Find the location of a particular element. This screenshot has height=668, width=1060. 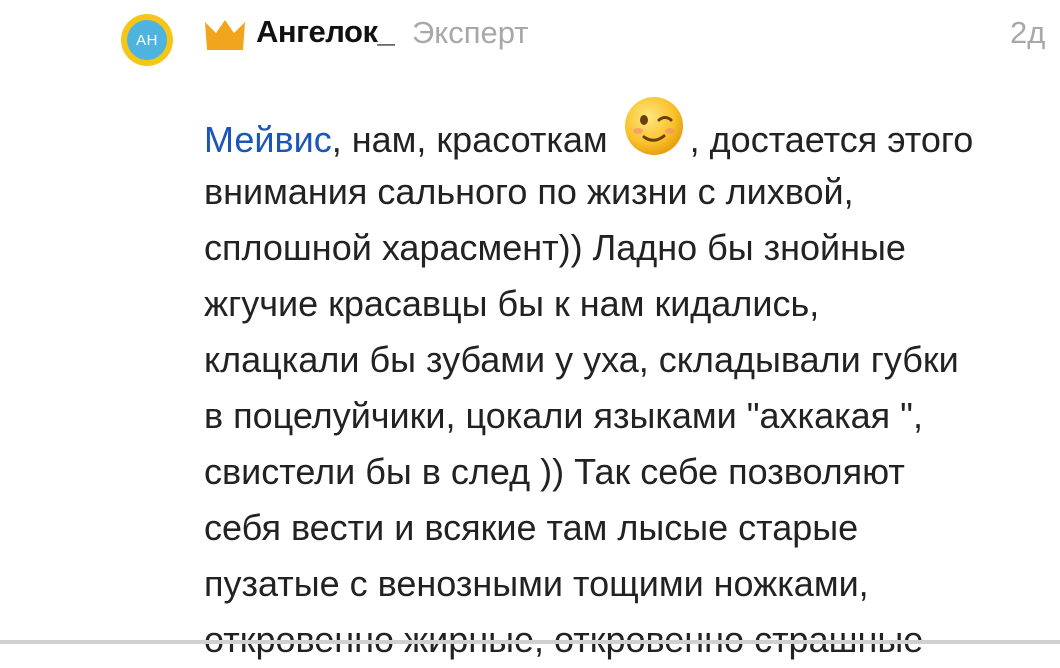

comment-line: пузатые с венозными тощими ножками, is located at coordinates (536, 583).